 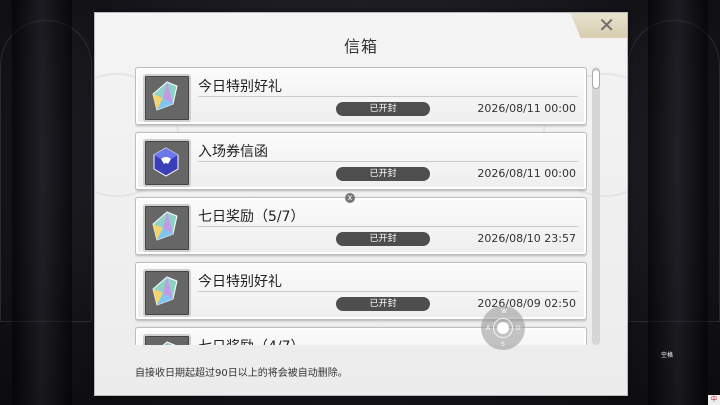 I want to click on joystick-down-label: S, so click(x=503, y=344).